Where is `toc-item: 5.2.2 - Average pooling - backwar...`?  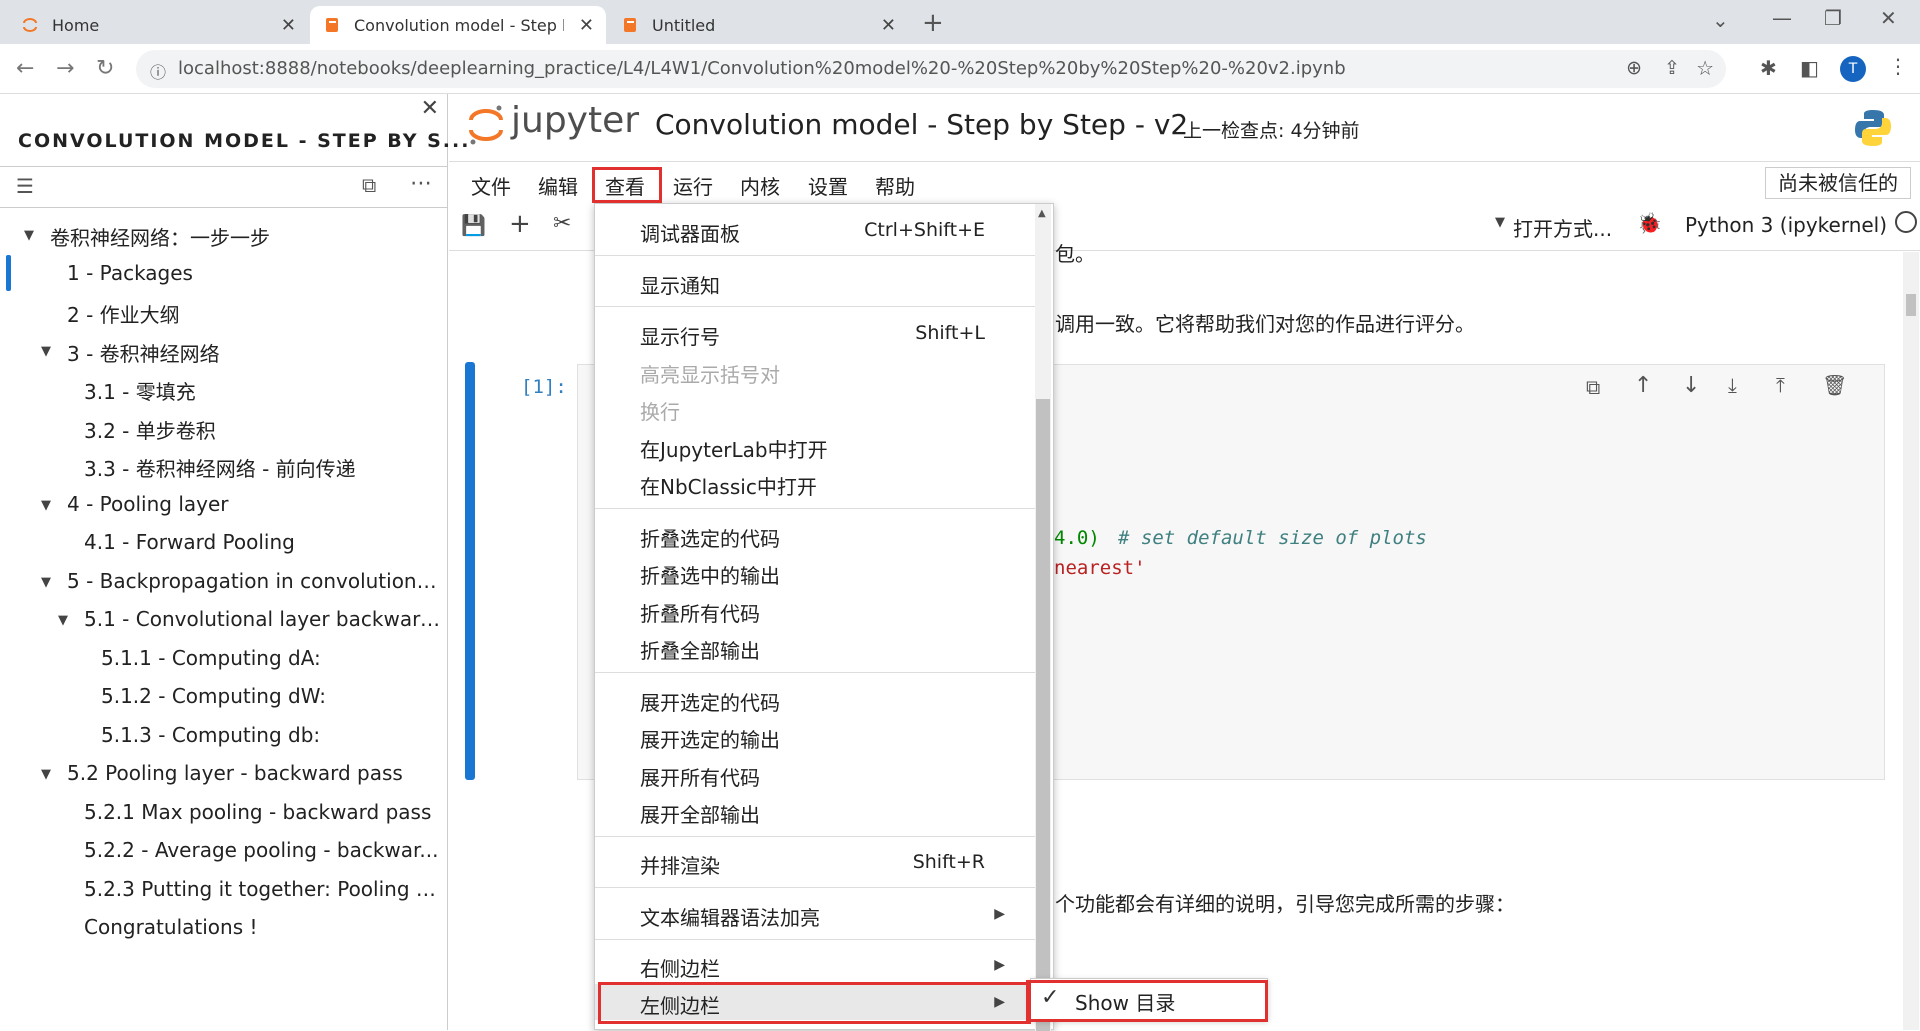
toc-item: 5.2.2 - Average pooling - backwar... is located at coordinates (261, 850).